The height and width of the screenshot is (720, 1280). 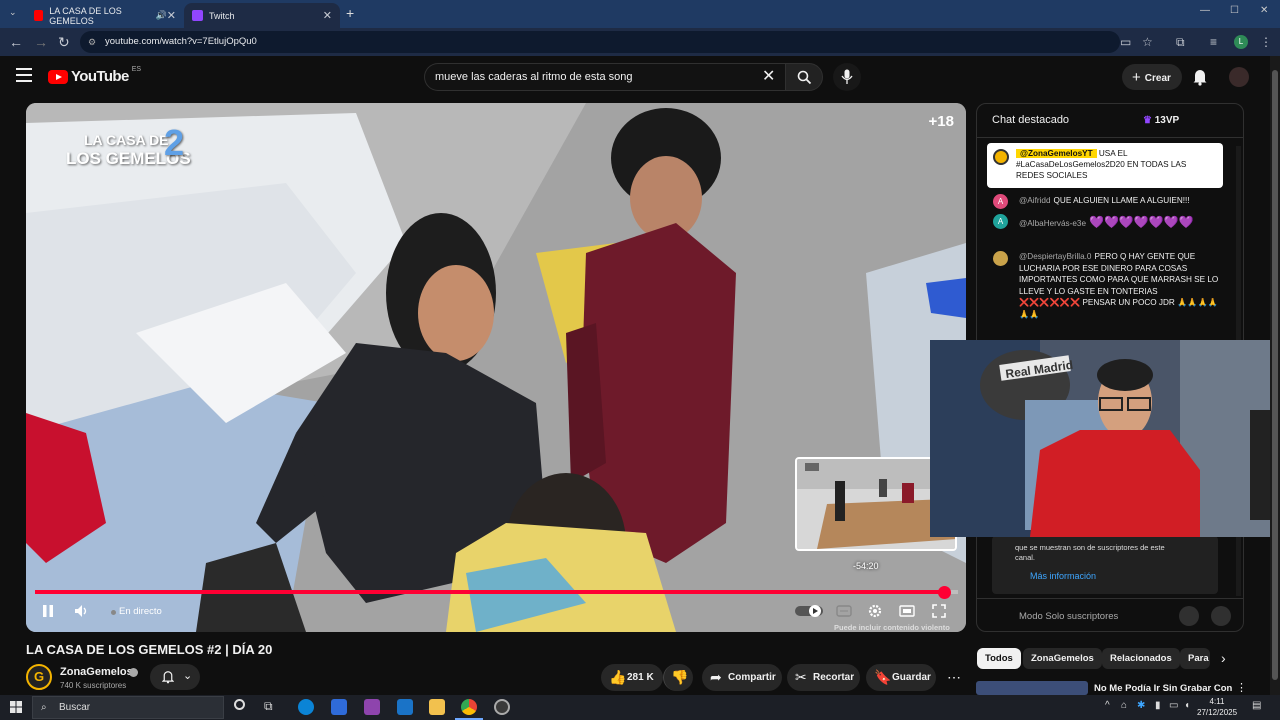 What do you see at coordinates (1221, 616) in the screenshot?
I see `super-chat-button` at bounding box center [1221, 616].